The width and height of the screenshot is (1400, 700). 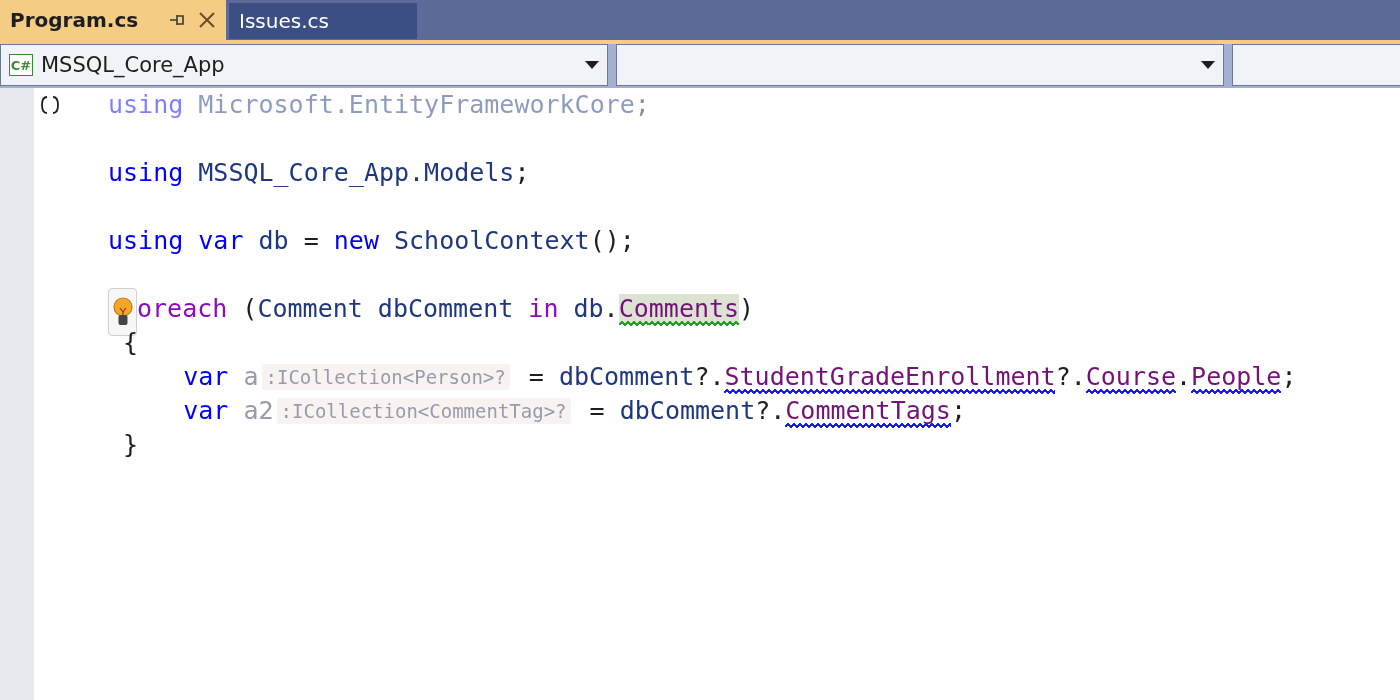 I want to click on identifier: Comment dbComment, so click(x=385, y=309).